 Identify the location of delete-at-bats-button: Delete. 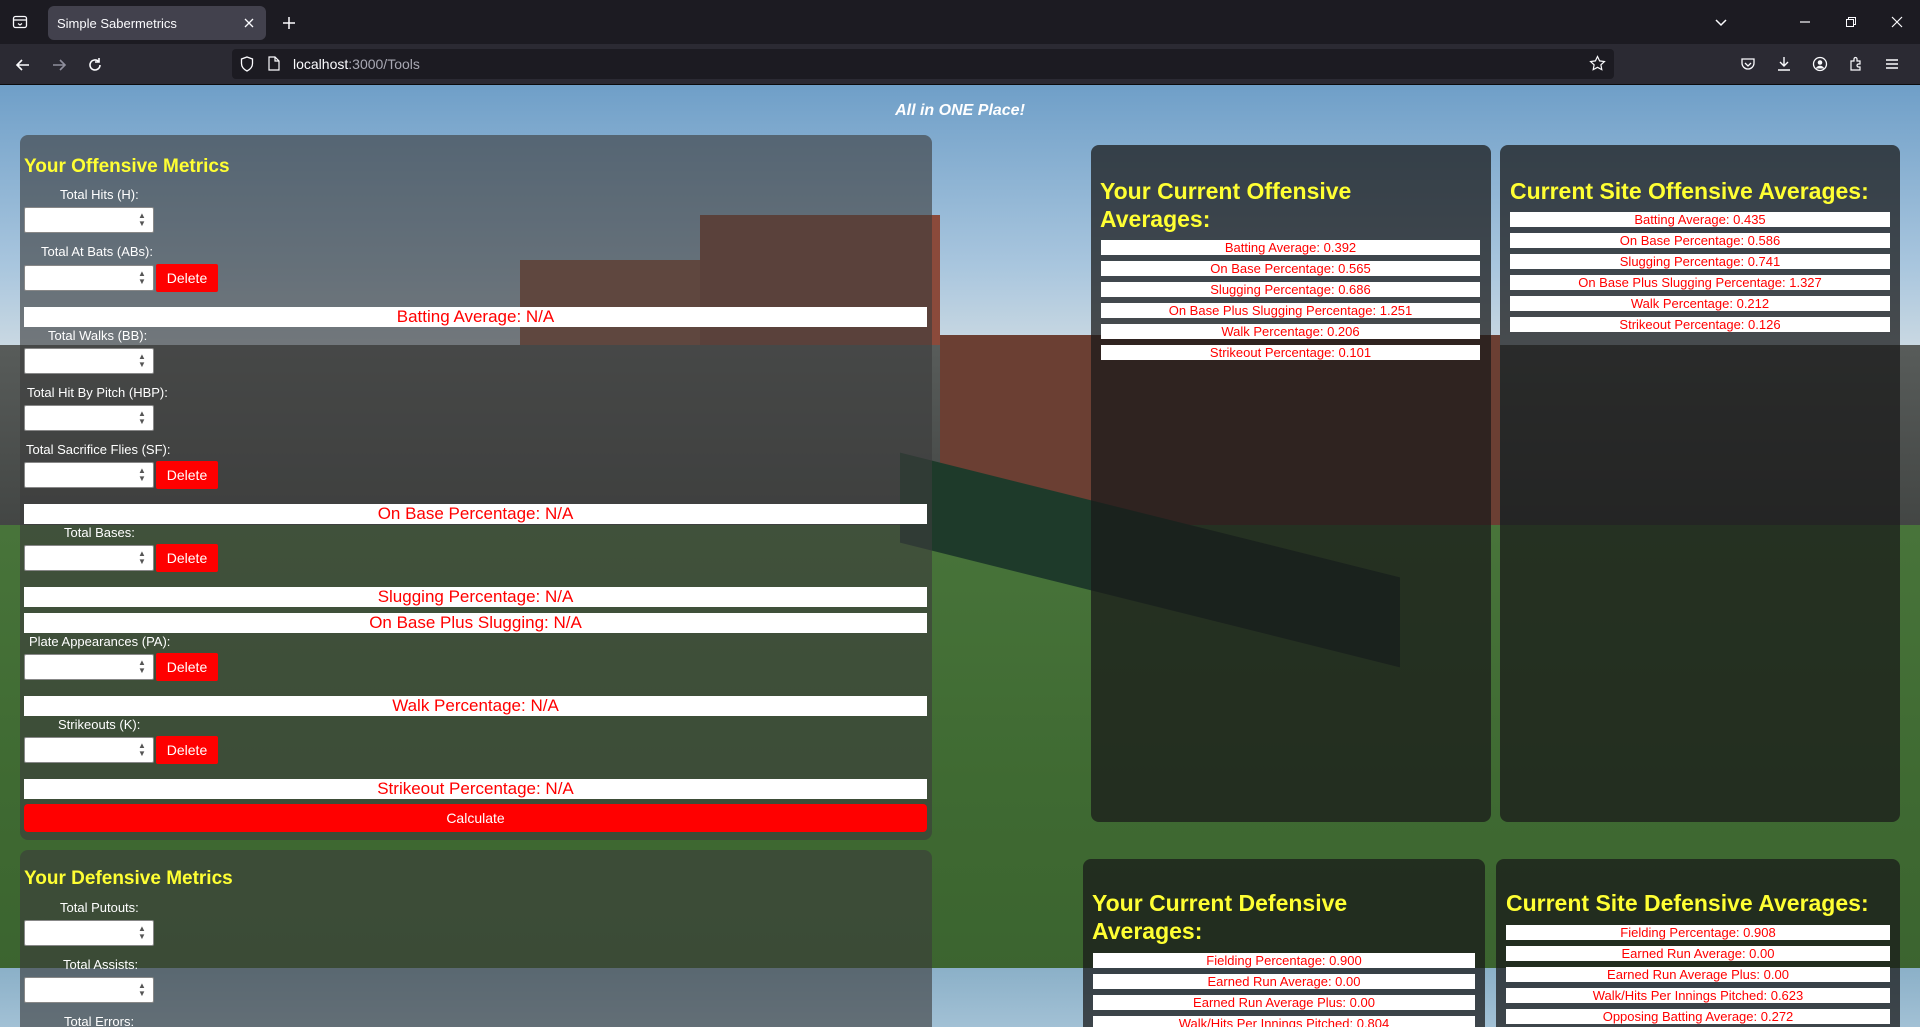
(187, 278).